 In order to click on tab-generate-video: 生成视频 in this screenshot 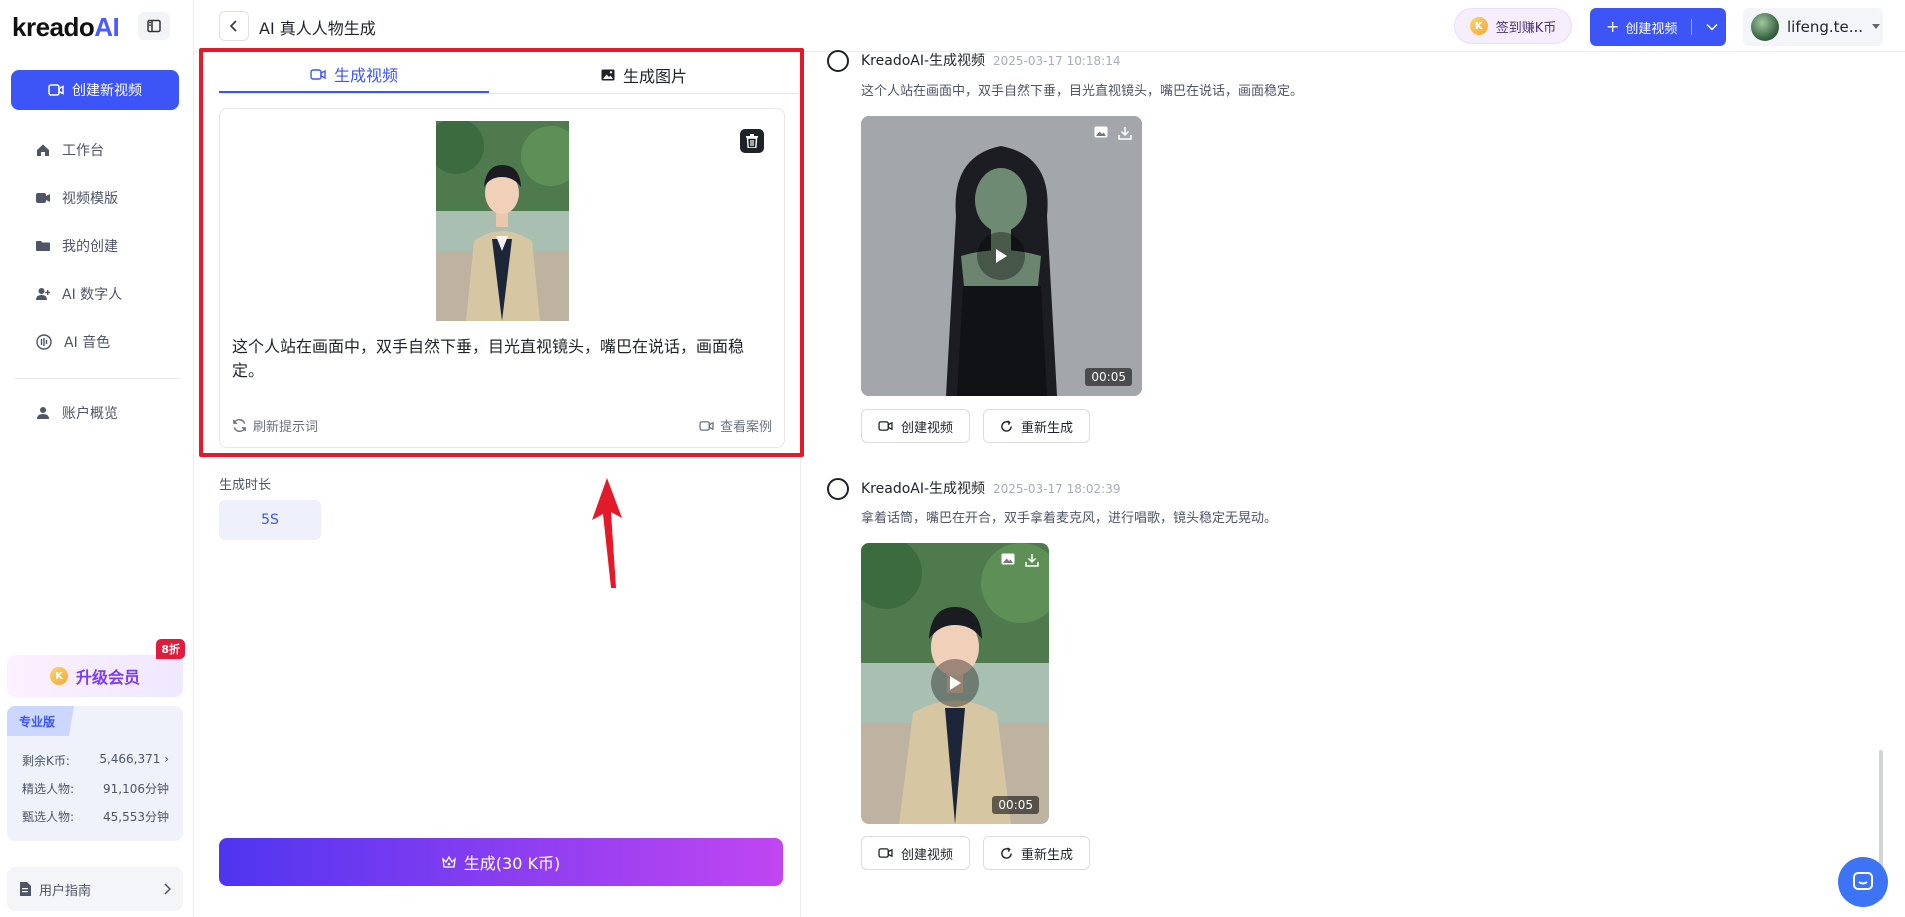, I will do `click(354, 75)`.